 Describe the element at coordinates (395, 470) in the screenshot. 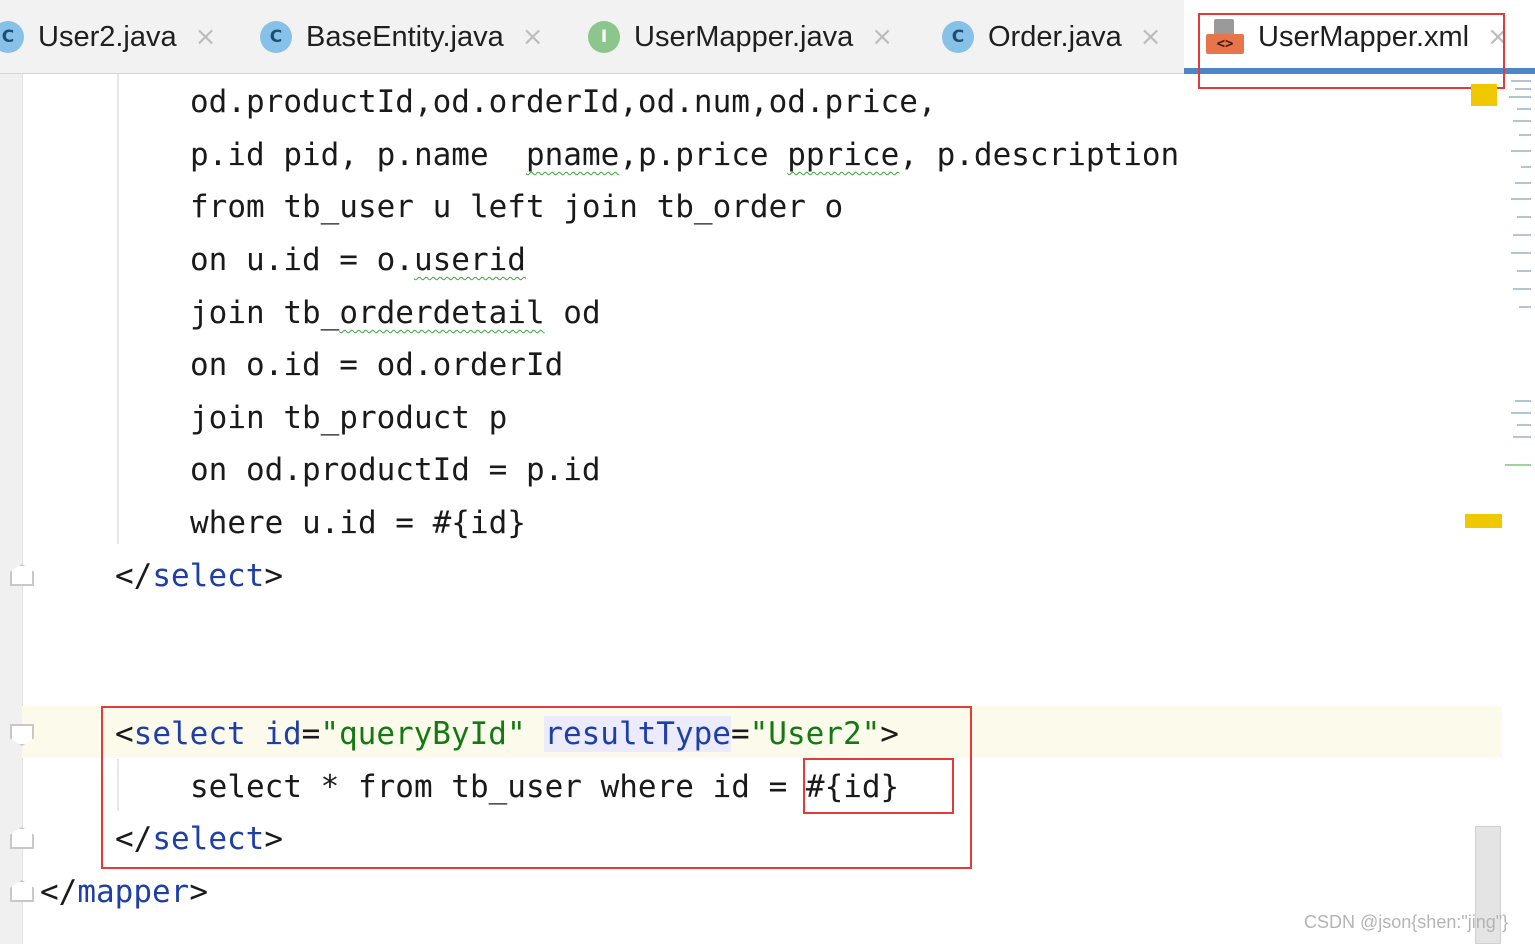

I see `code-line: on od.productId = p.id` at that location.